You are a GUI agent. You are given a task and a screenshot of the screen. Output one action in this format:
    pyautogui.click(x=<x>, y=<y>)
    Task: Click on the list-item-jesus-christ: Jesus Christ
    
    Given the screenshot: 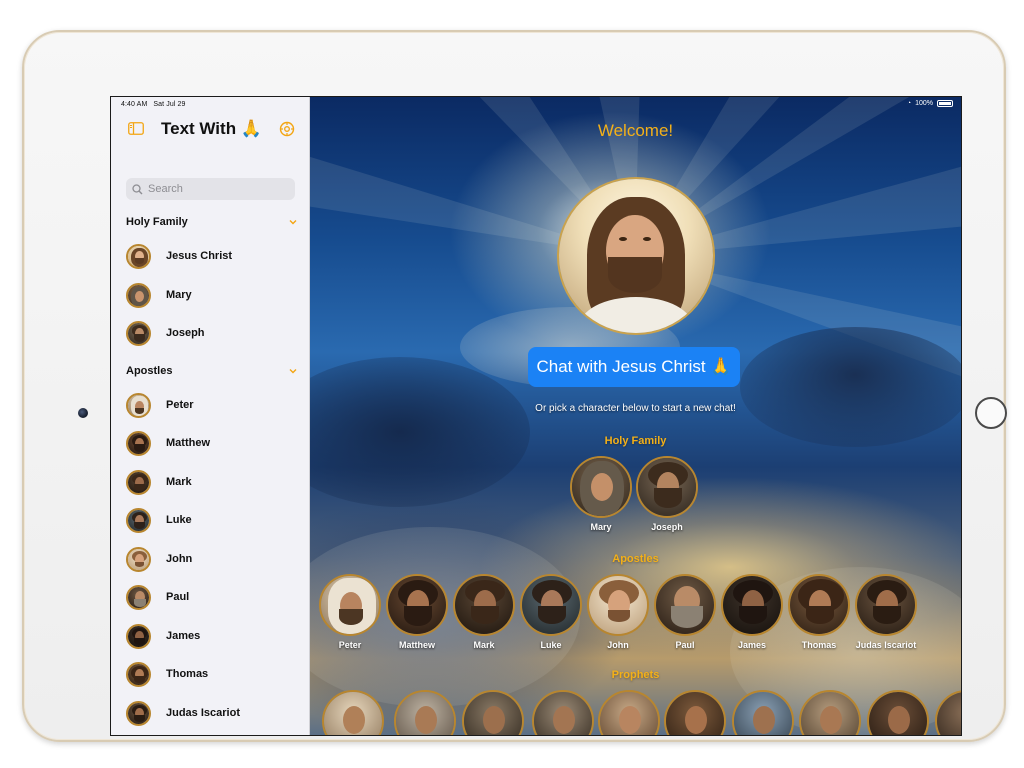 What is the action you would take?
    pyautogui.click(x=211, y=256)
    